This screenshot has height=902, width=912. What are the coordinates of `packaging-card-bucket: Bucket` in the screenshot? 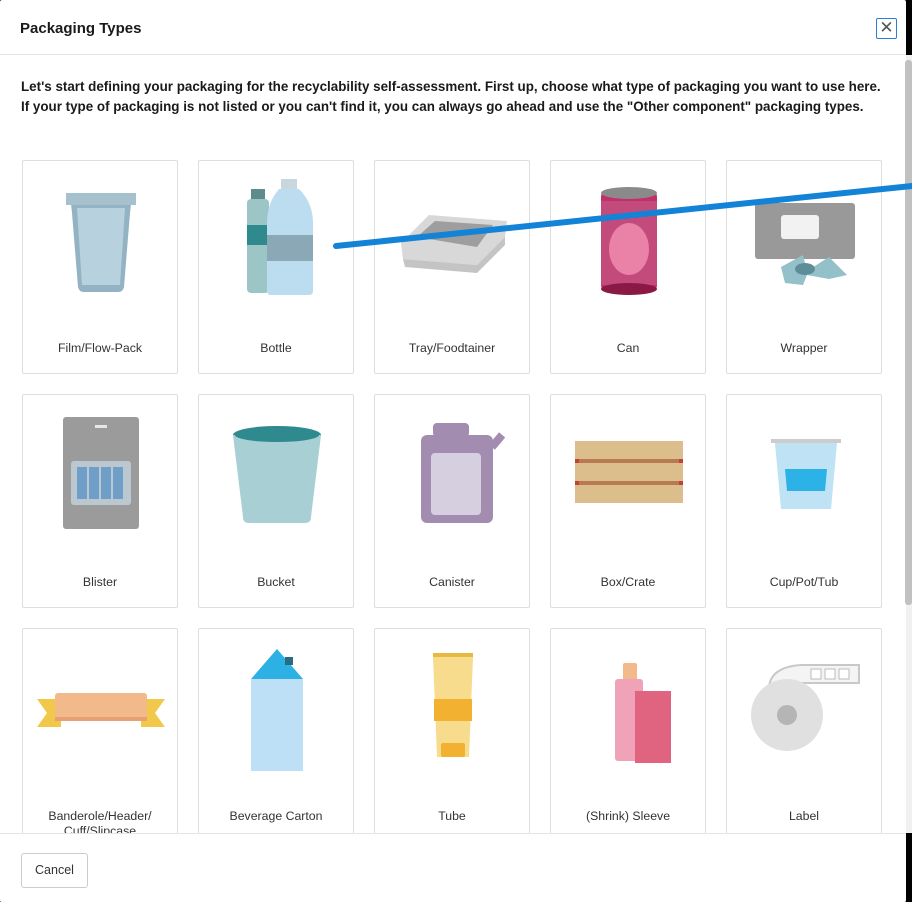 It's located at (276, 501).